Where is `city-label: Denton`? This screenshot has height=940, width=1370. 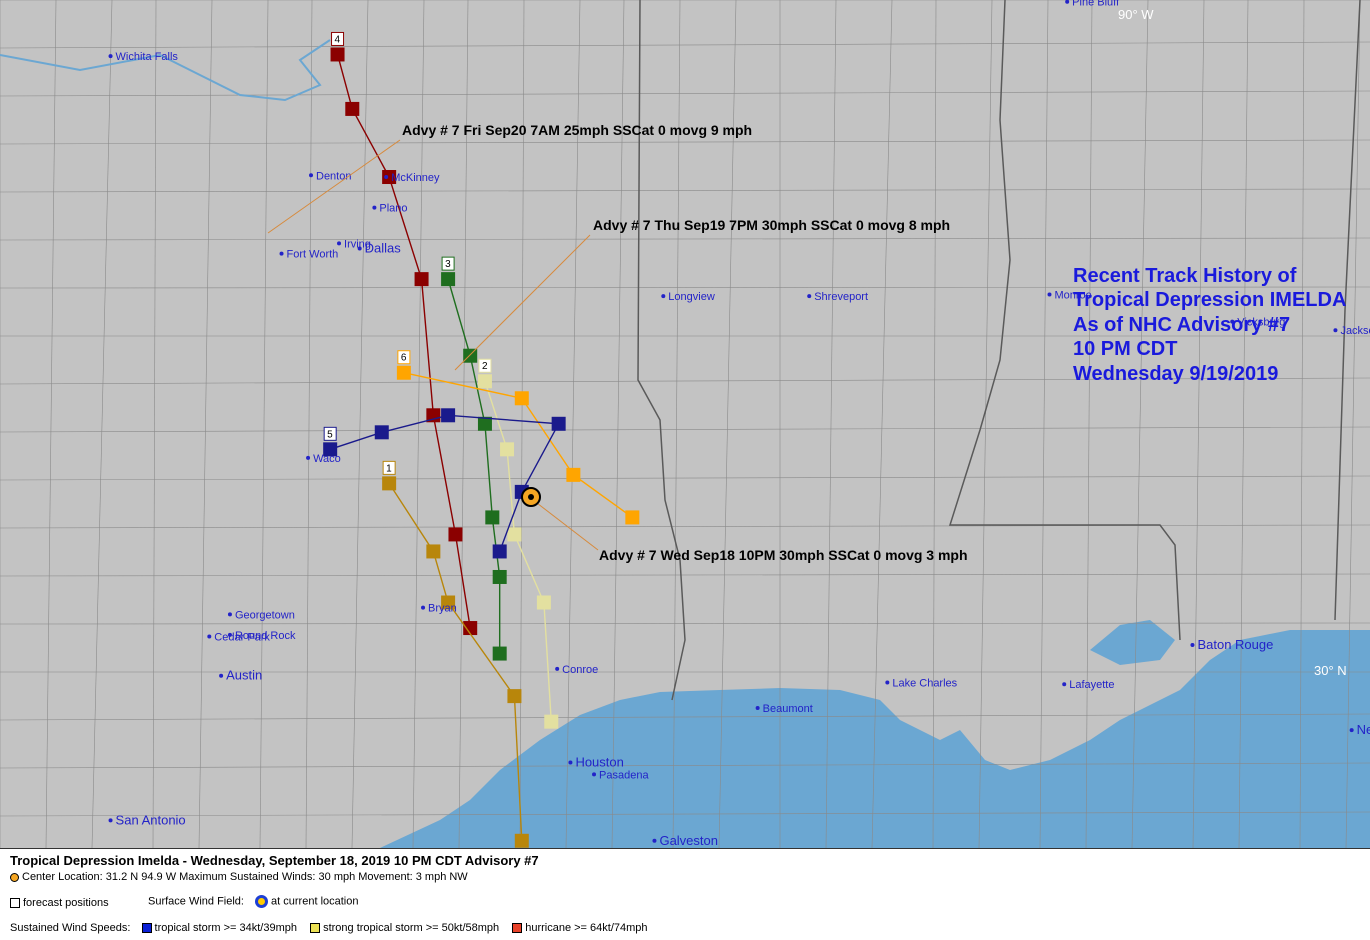
city-label: Denton is located at coordinates (333, 176).